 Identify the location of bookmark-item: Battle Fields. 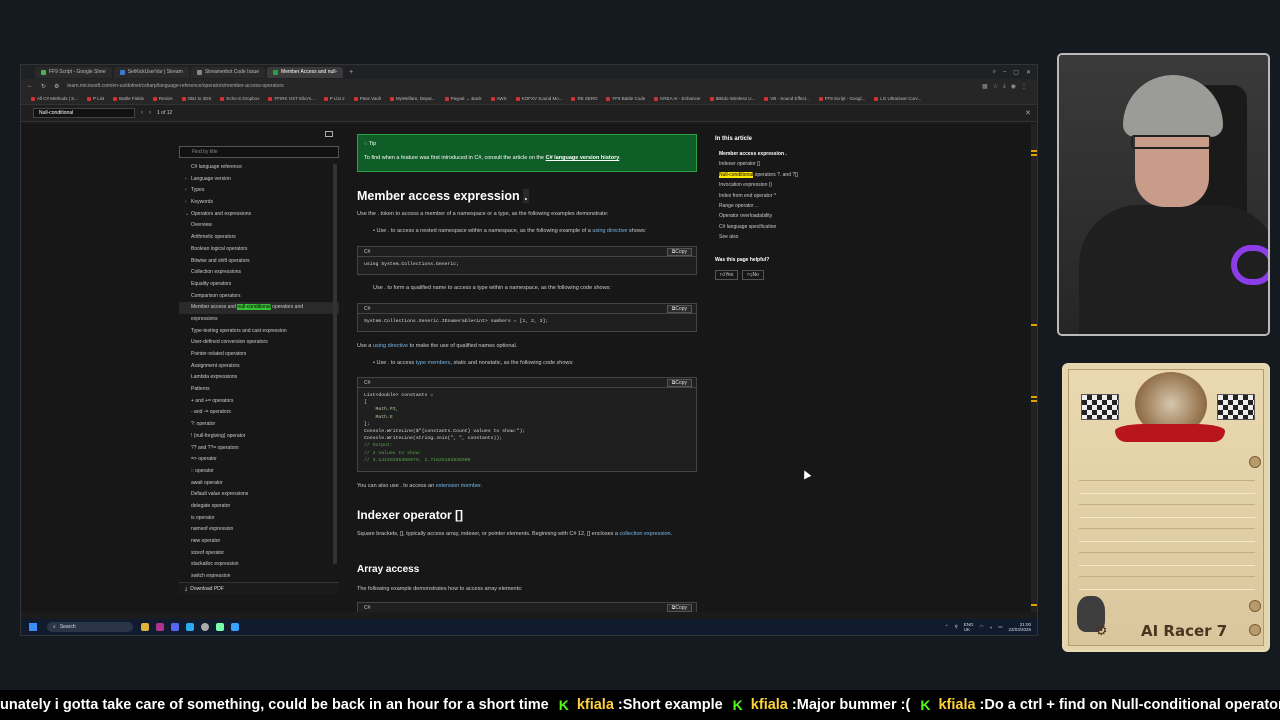
(128, 98).